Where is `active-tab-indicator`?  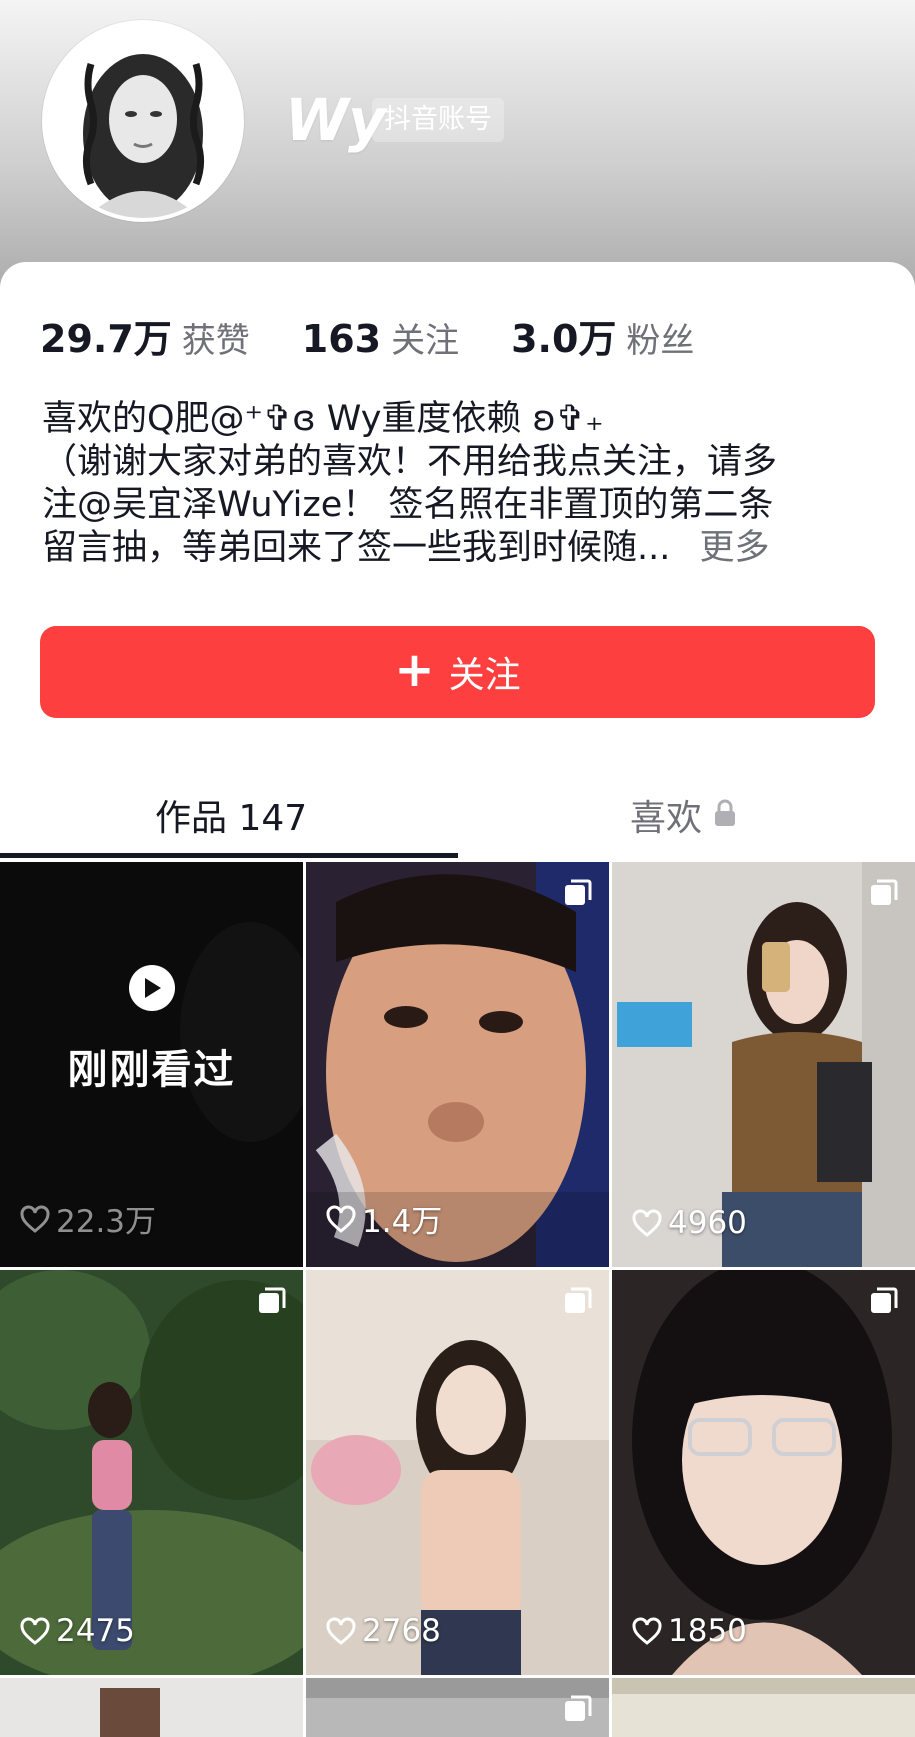
active-tab-indicator is located at coordinates (229, 855).